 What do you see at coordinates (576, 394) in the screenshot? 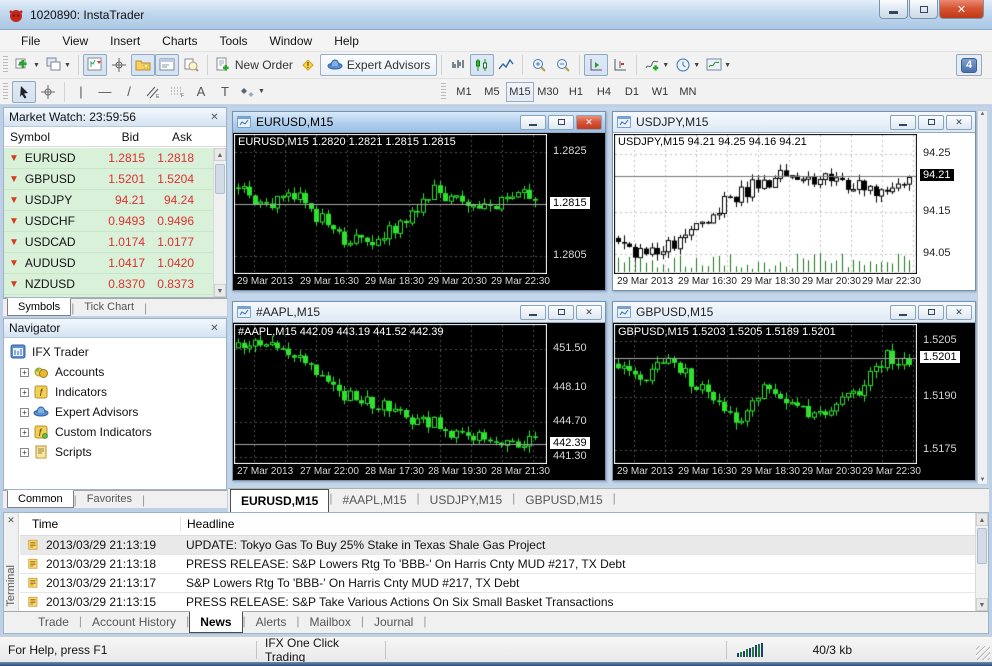
I see `price-scale: 451.50 448.10 444.70 442.39 441.30` at bounding box center [576, 394].